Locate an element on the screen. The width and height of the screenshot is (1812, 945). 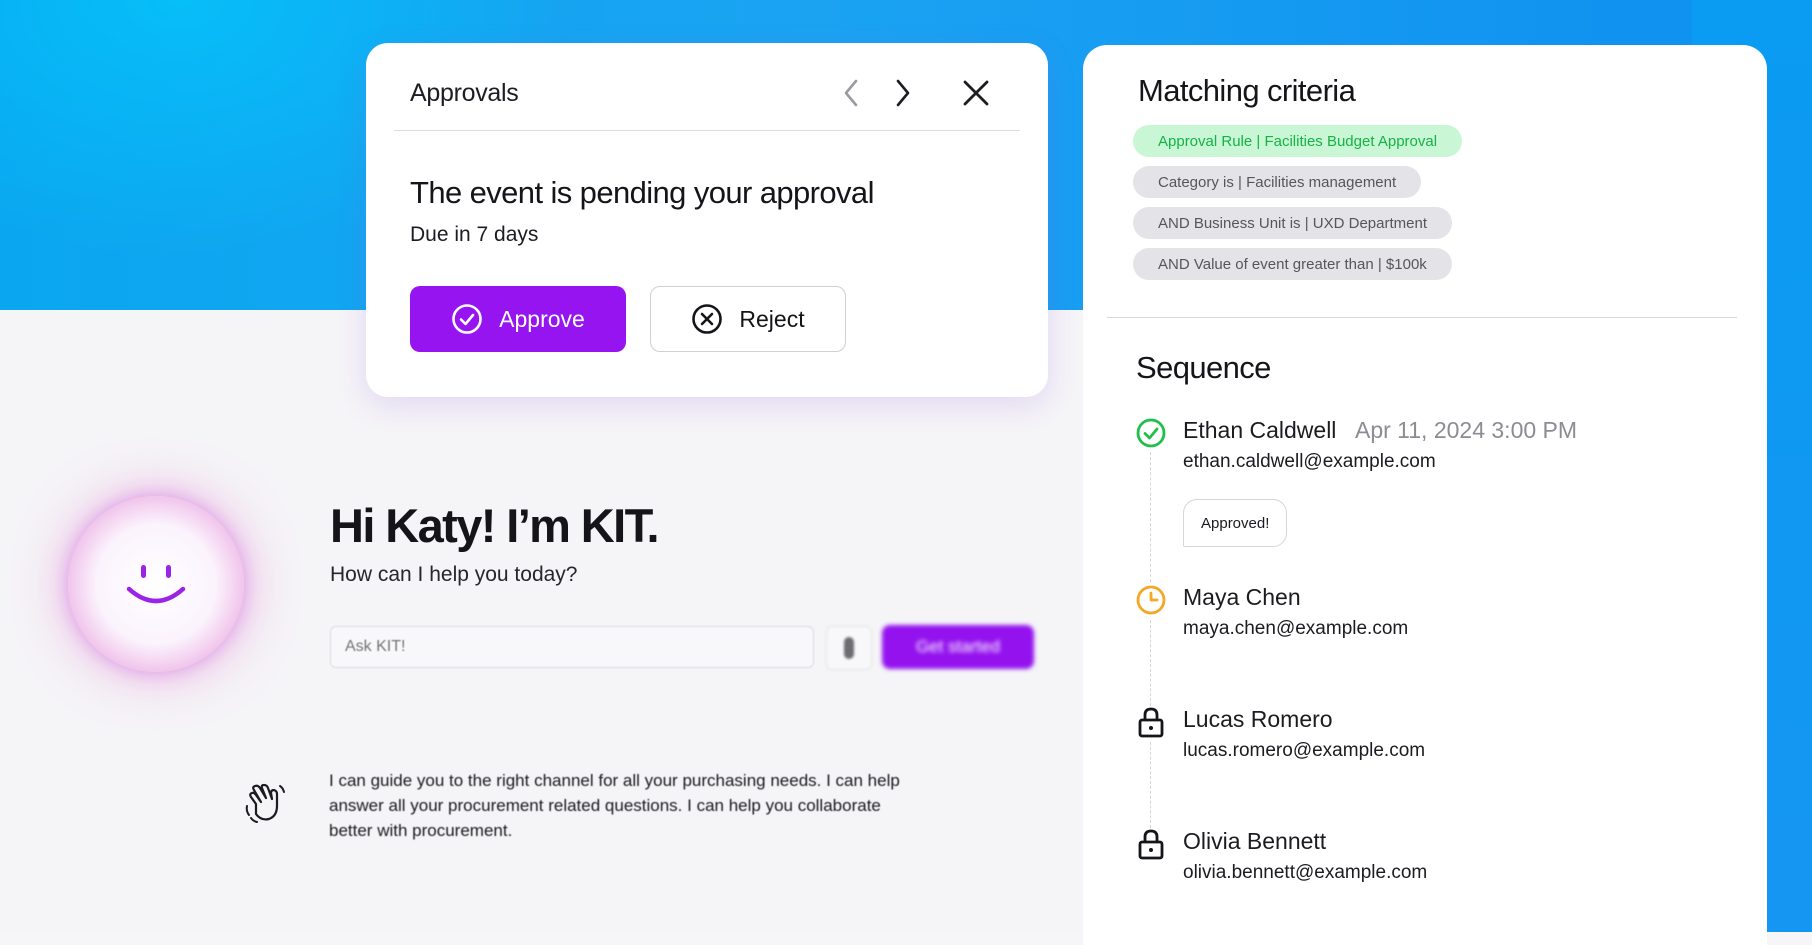
clock-icon is located at coordinates (1151, 600).